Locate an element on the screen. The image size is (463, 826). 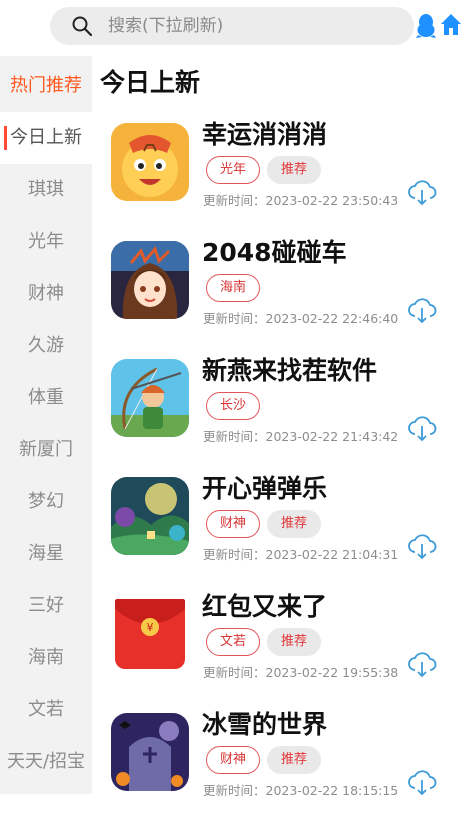
home-icon is located at coordinates (451, 25).